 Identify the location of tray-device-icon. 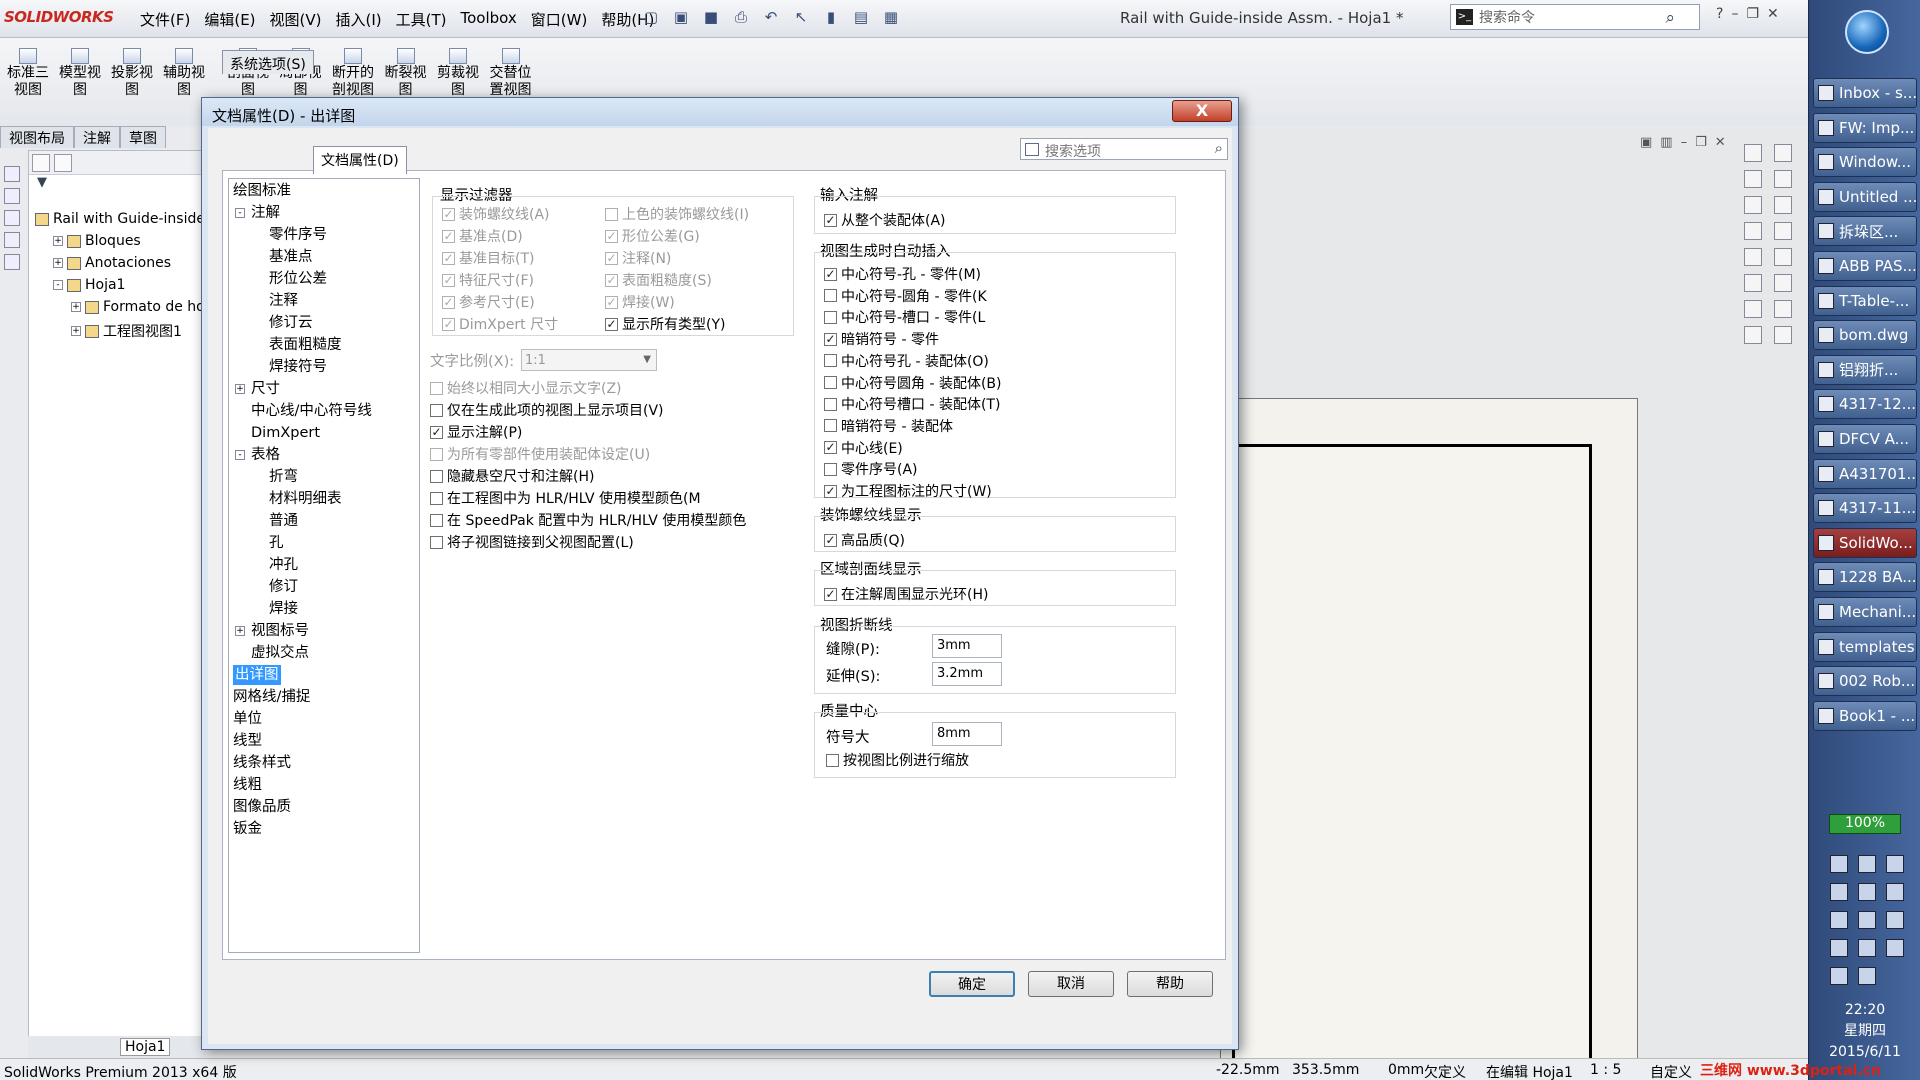
(1895, 948).